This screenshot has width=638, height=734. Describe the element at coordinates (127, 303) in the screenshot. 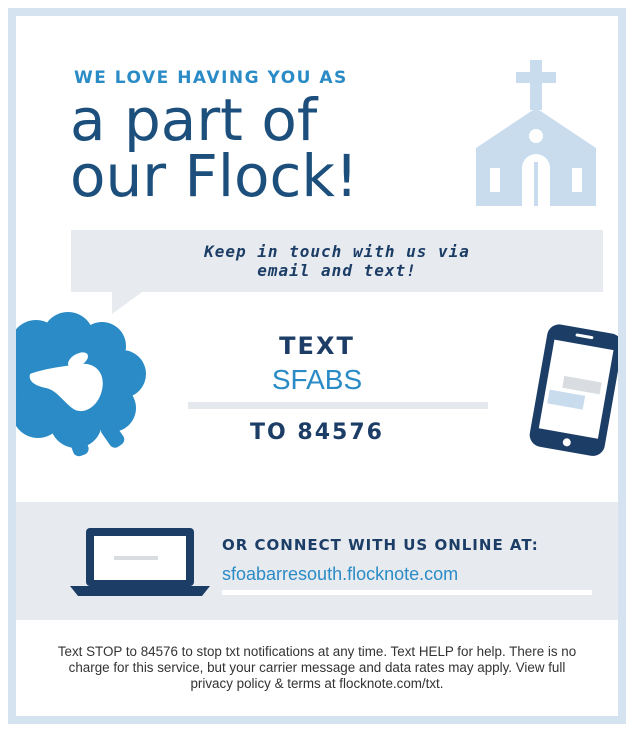

I see `speech-bubble-tail` at that location.